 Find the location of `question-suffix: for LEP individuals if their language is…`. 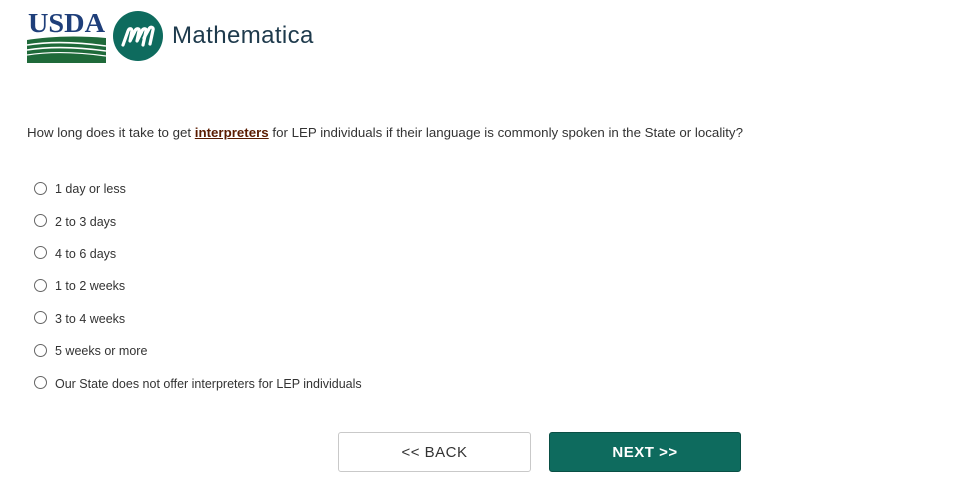

question-suffix: for LEP individuals if their language is… is located at coordinates (505, 132).